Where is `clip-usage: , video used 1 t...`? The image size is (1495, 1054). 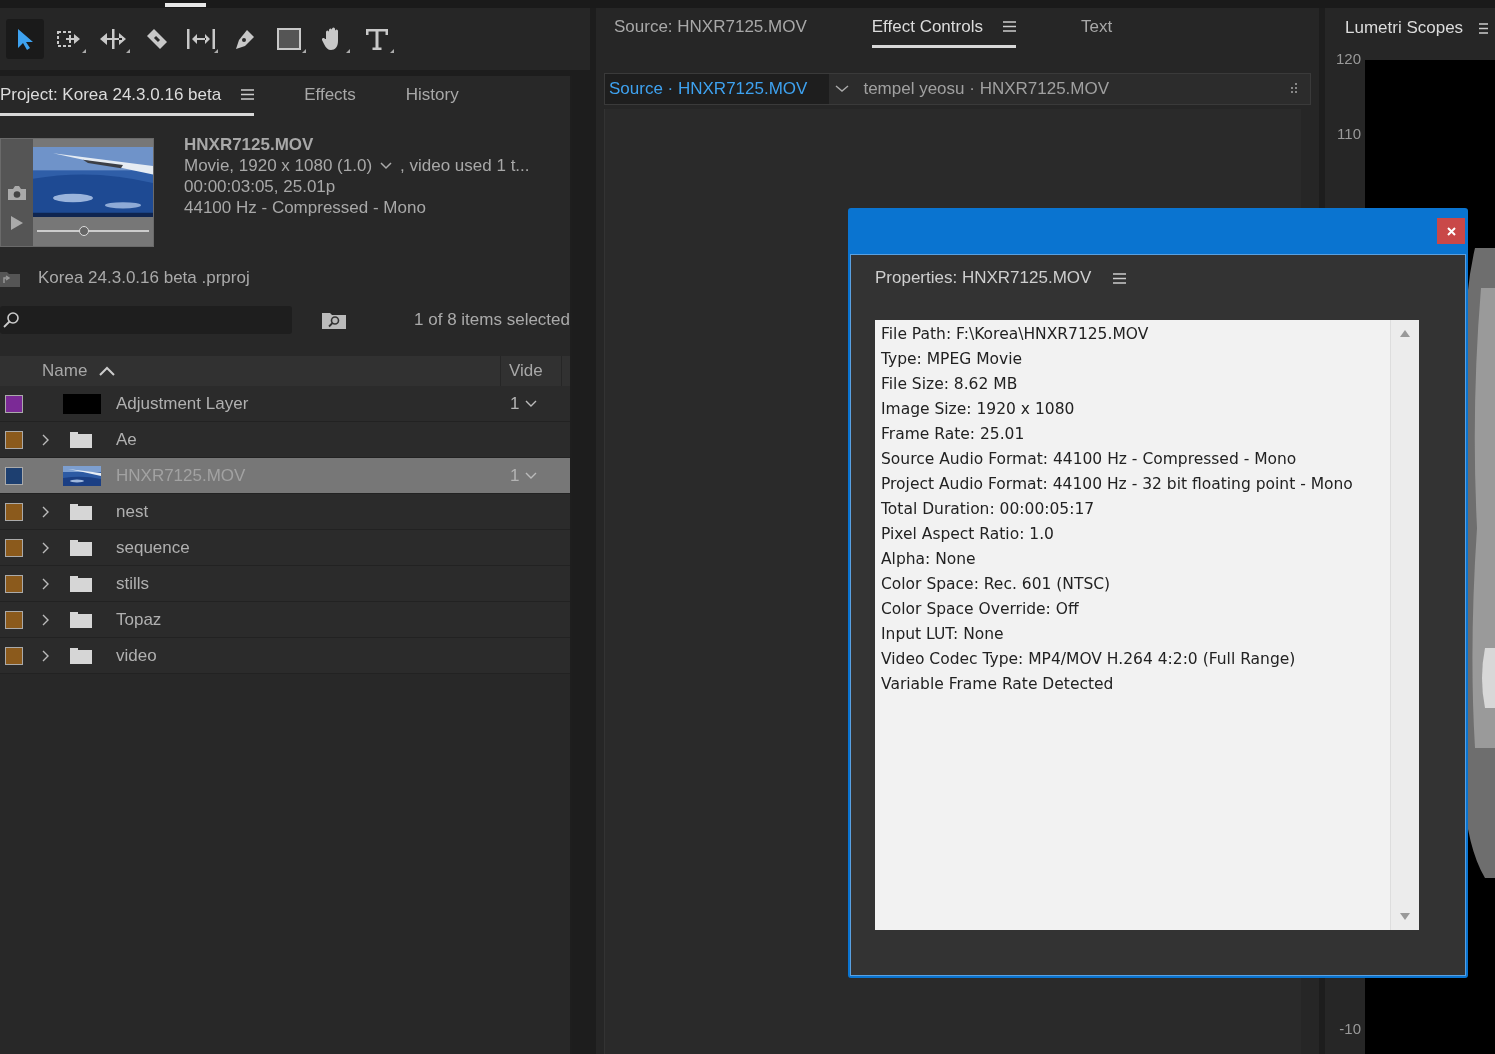 clip-usage: , video used 1 t... is located at coordinates (465, 165).